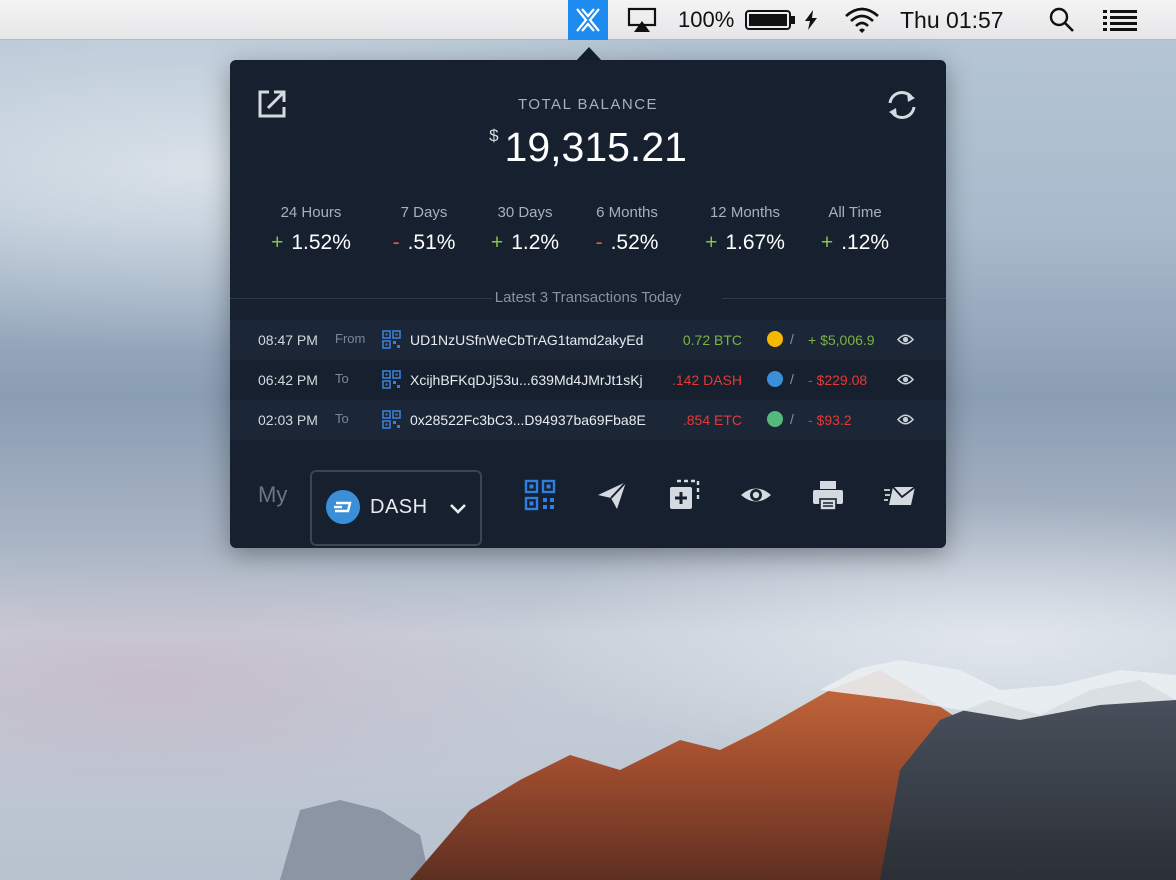 The image size is (1176, 880). What do you see at coordinates (712, 340) in the screenshot?
I see `tx-amount: 0.72 BTC` at bounding box center [712, 340].